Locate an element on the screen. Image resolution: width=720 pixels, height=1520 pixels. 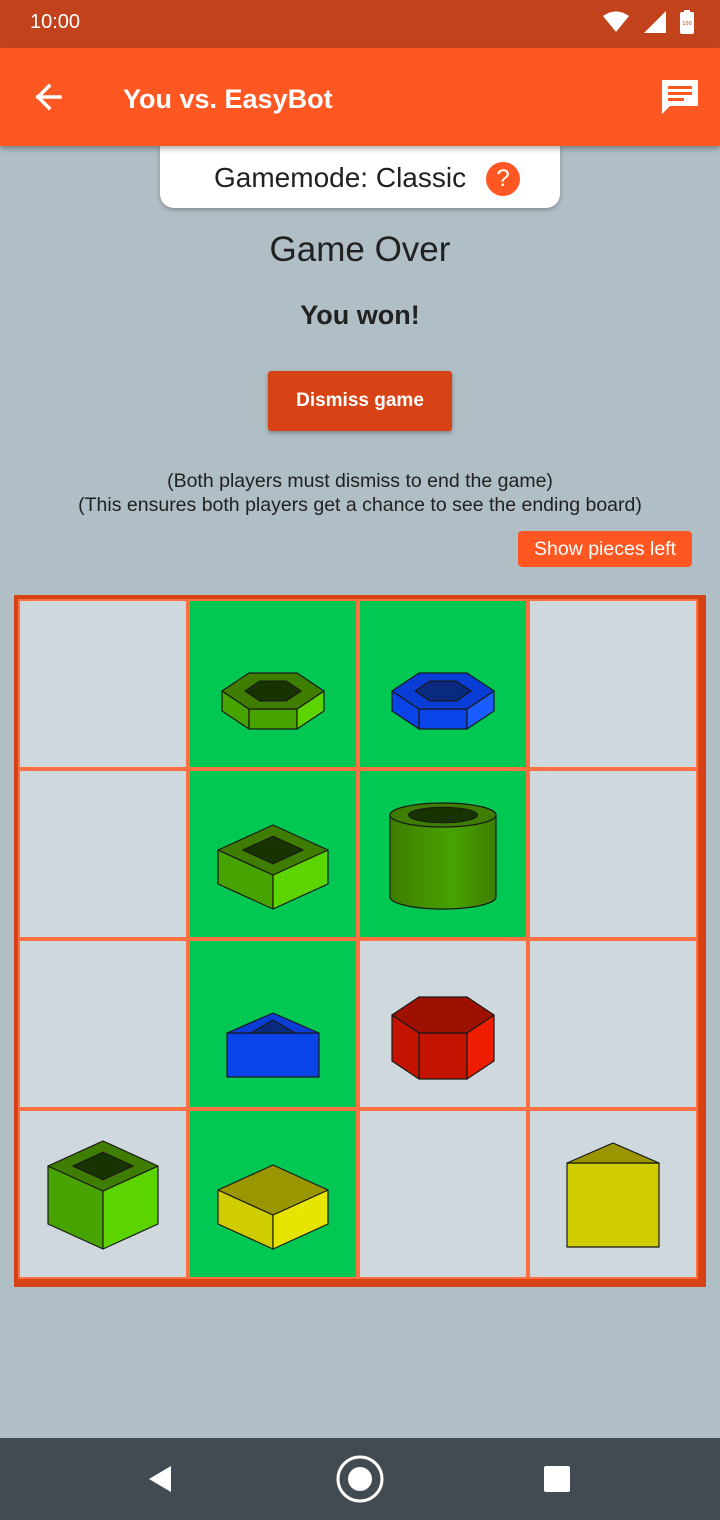
board-cell-r3-c0 is located at coordinates (103, 1194).